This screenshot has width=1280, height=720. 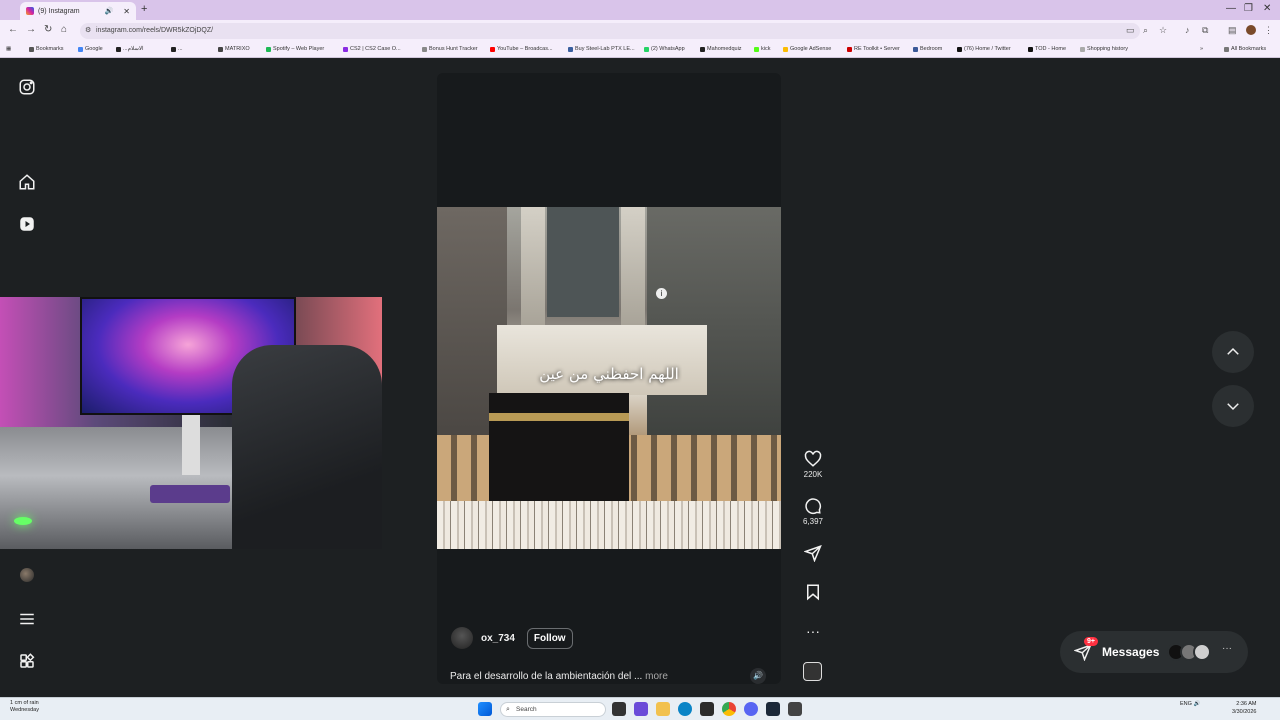 What do you see at coordinates (8, 49) in the screenshot?
I see `apps-icon: ▦` at bounding box center [8, 49].